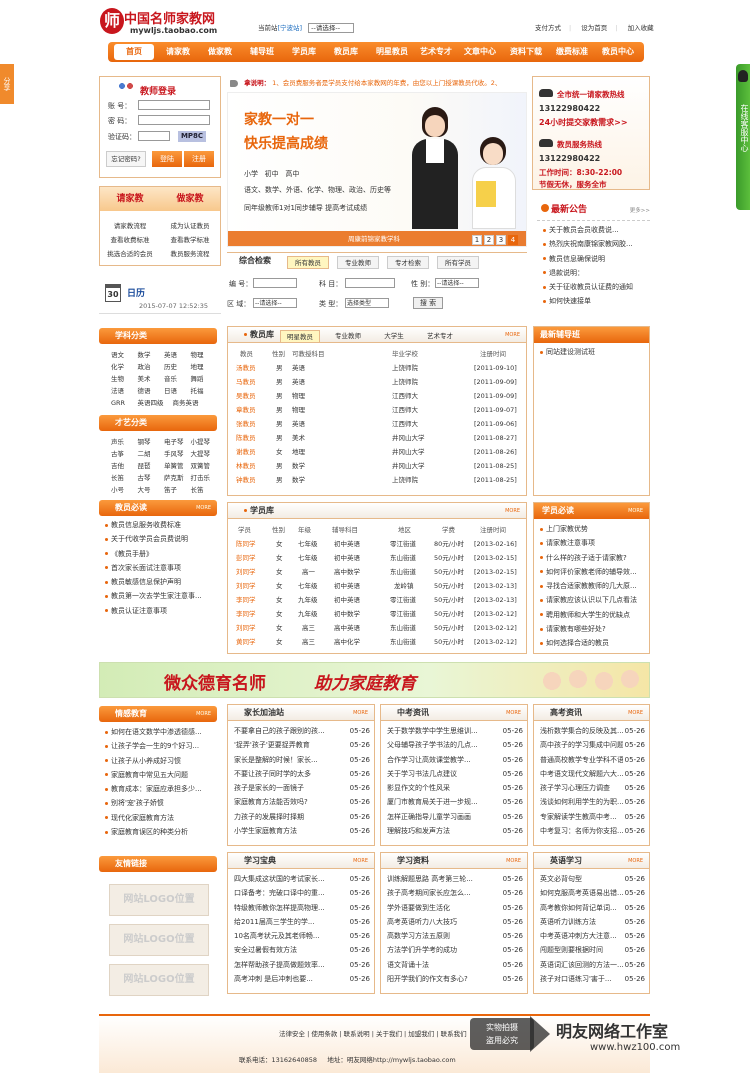 The height and width of the screenshot is (1073, 750). What do you see at coordinates (360, 861) in the screenshot?
I see `study-treasure-more: MORE` at bounding box center [360, 861].